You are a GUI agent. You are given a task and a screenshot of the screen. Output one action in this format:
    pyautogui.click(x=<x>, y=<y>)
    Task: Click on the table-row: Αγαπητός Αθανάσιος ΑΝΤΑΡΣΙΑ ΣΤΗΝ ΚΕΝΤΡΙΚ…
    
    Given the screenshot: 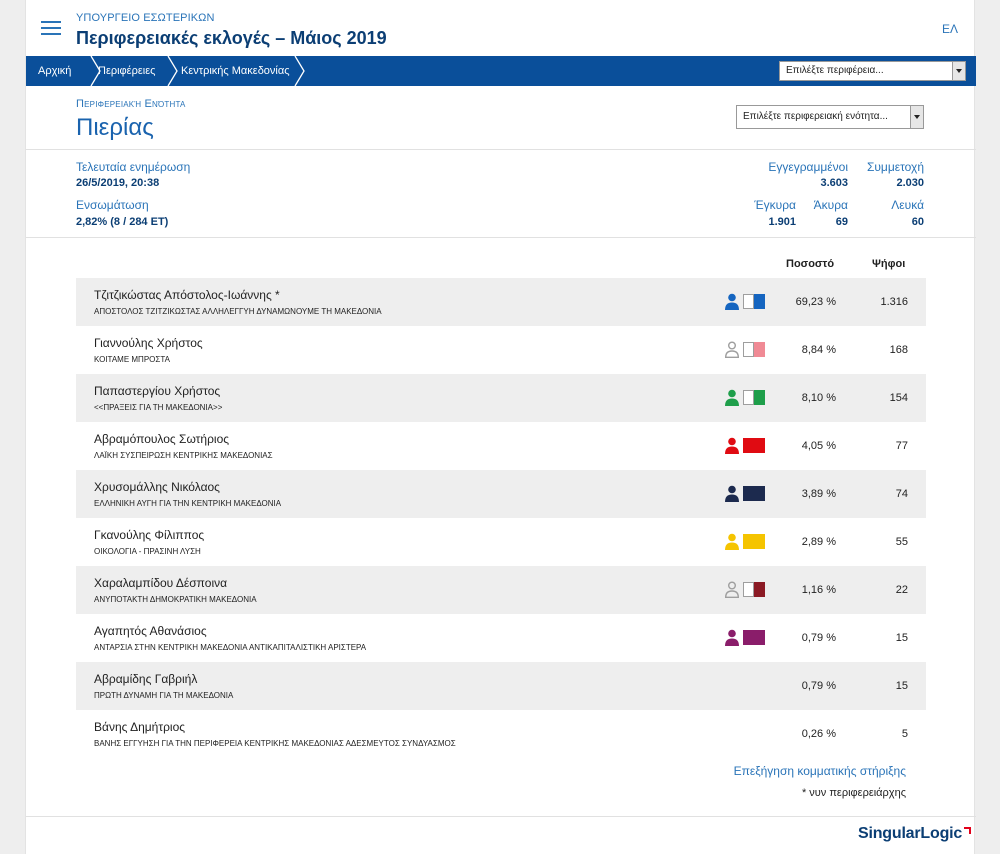 What is the action you would take?
    pyautogui.click(x=501, y=638)
    